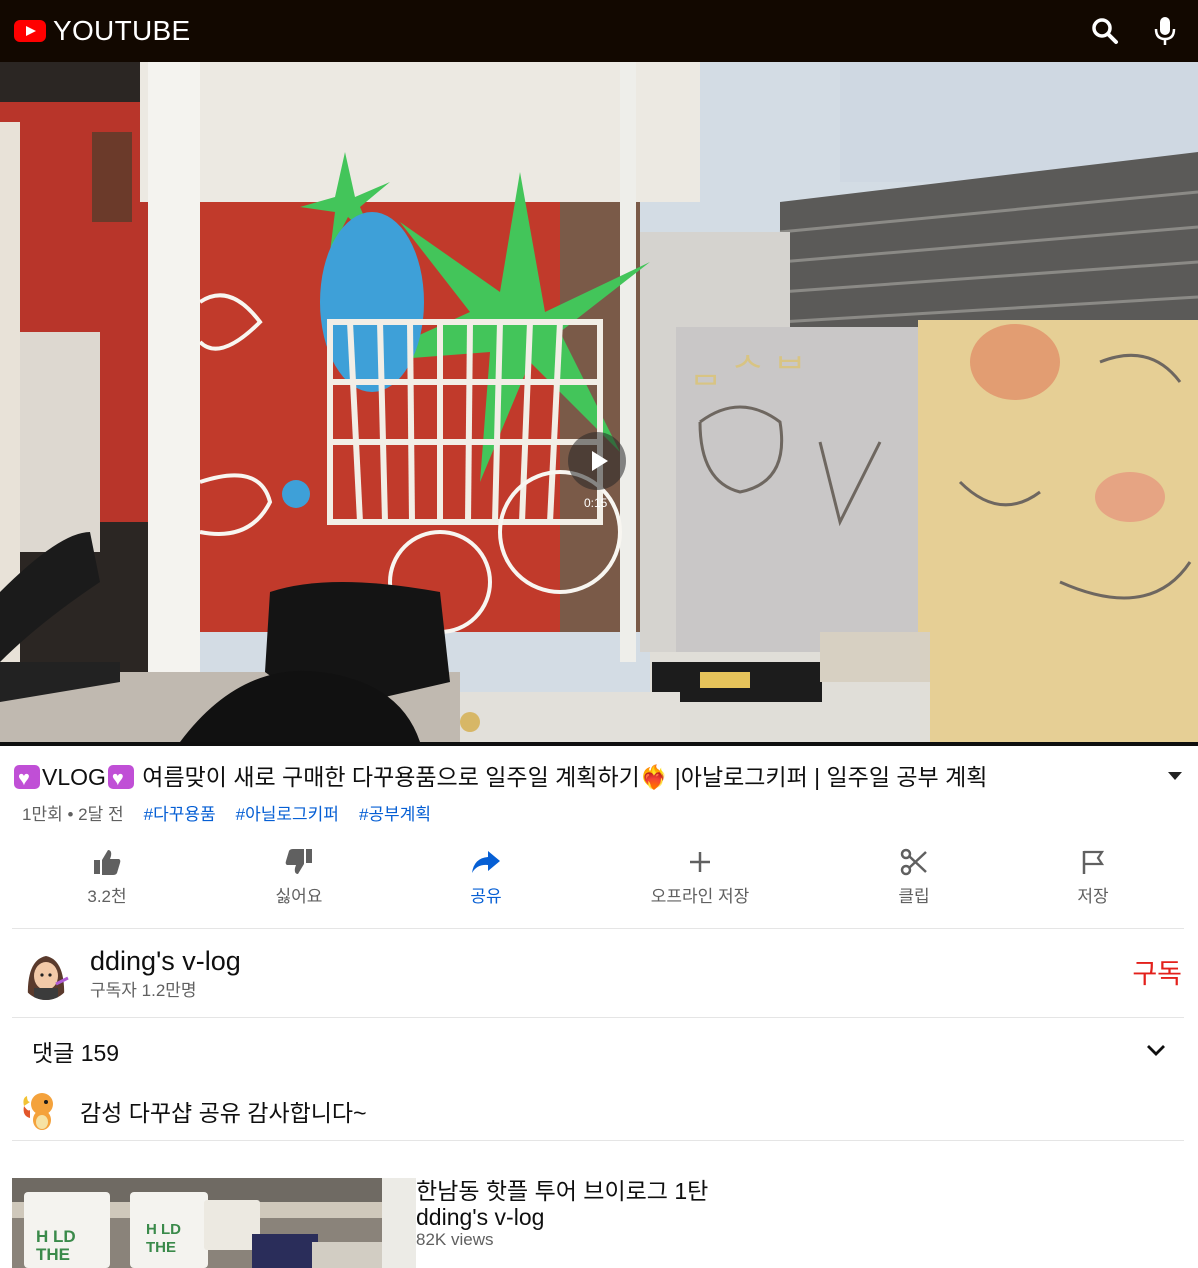  Describe the element at coordinates (486, 896) in the screenshot. I see `share-label: 공유` at that location.